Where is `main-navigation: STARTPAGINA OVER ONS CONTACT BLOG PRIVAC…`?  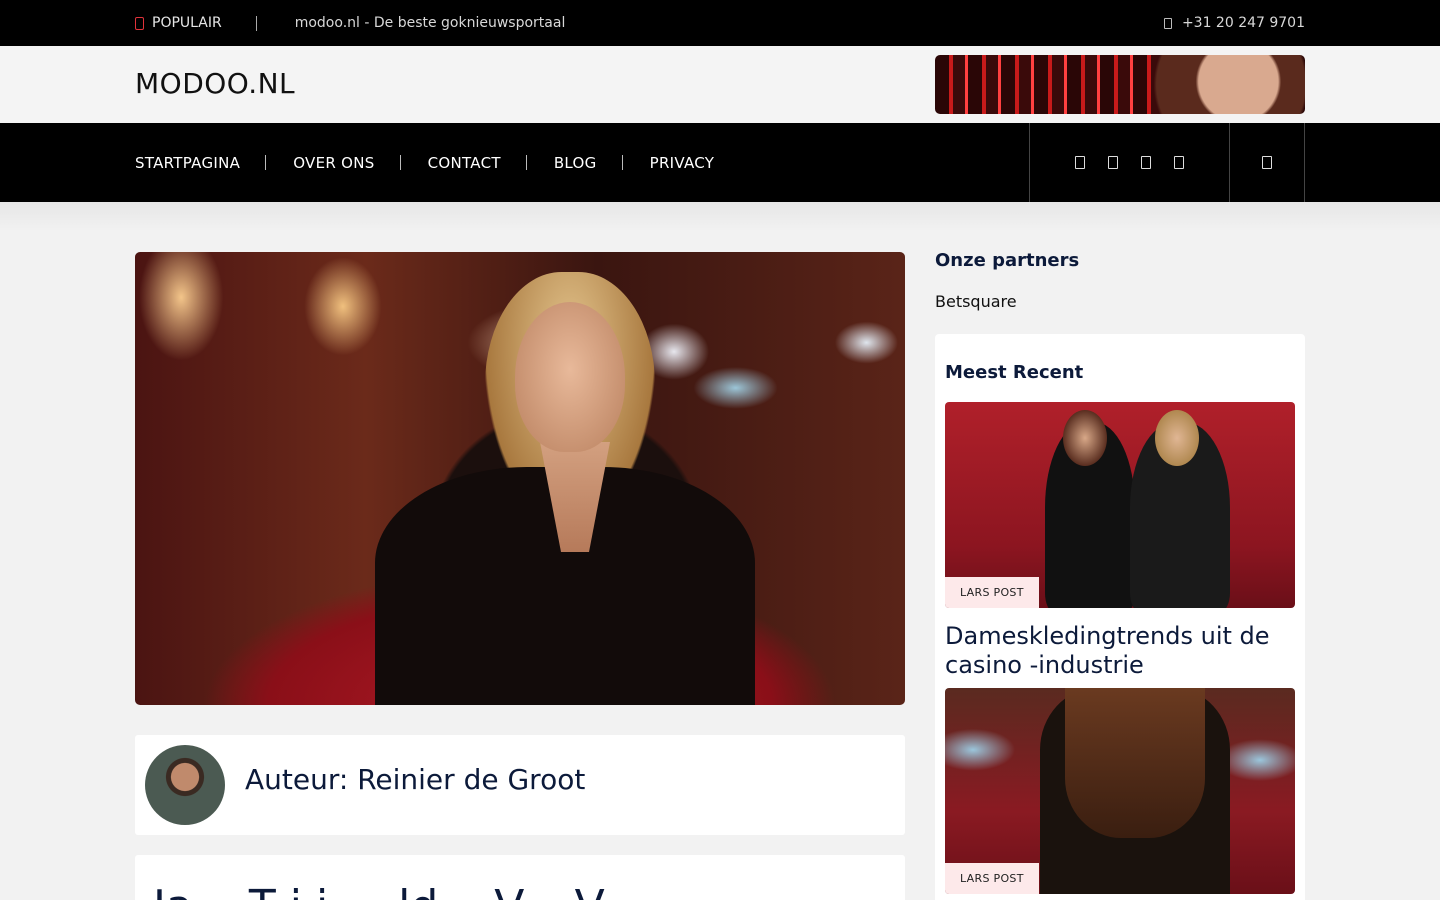
main-navigation: STARTPAGINA OVER ONS CONTACT BLOG PRIVAC… is located at coordinates (720, 162).